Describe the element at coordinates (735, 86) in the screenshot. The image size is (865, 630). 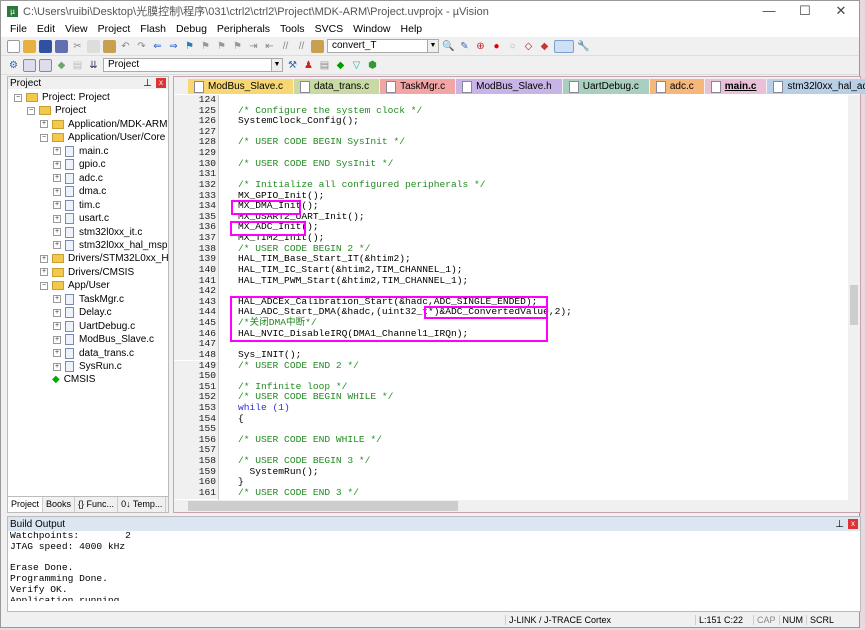
I see `editor-tab: main.c` at that location.